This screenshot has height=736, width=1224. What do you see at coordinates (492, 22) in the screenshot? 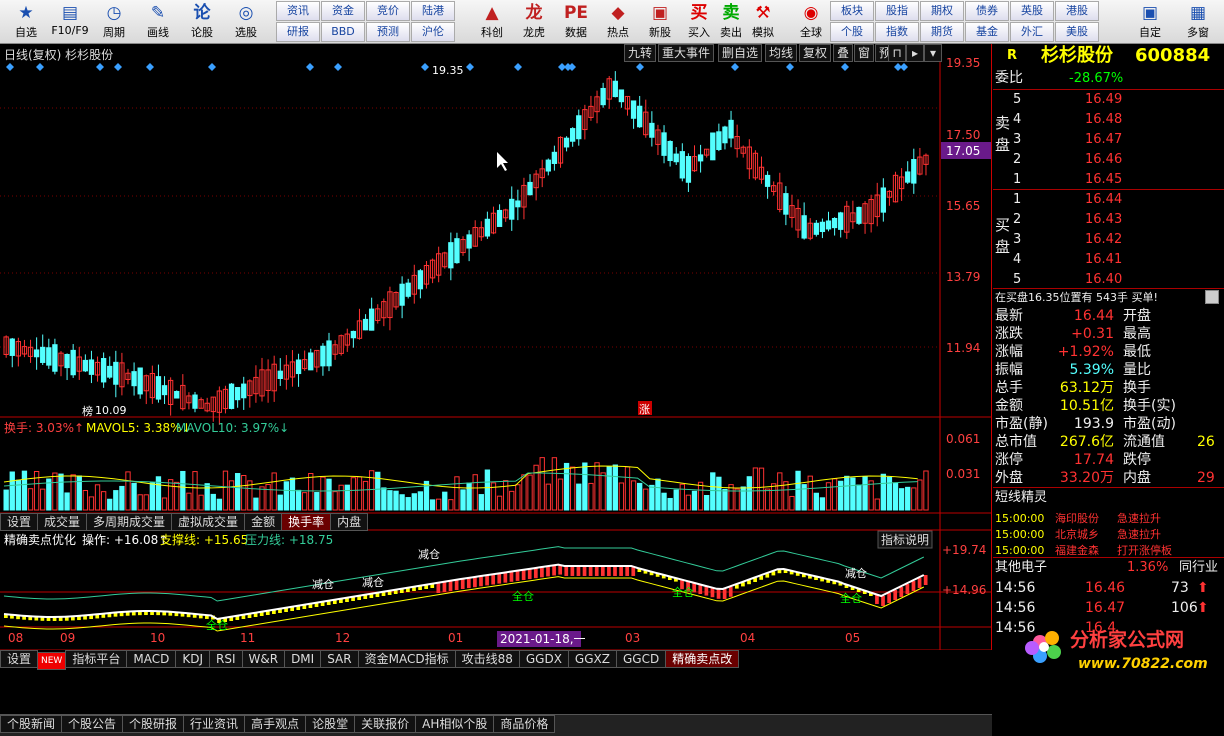
I see `toolbar-science-button: ▲ 科创` at bounding box center [492, 22].